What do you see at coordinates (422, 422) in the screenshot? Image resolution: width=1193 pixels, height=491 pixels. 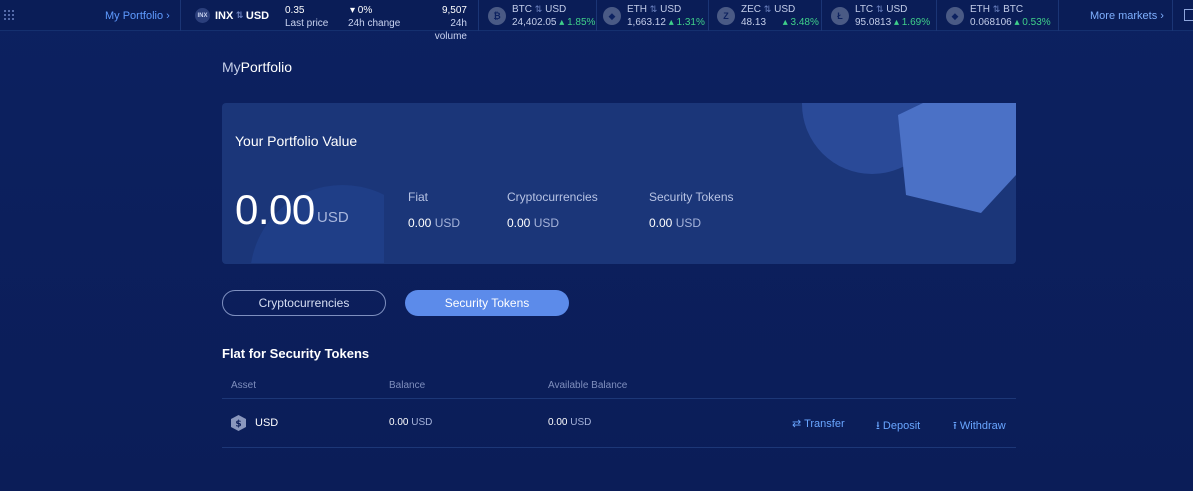 I see `balance-unit: USD` at bounding box center [422, 422].